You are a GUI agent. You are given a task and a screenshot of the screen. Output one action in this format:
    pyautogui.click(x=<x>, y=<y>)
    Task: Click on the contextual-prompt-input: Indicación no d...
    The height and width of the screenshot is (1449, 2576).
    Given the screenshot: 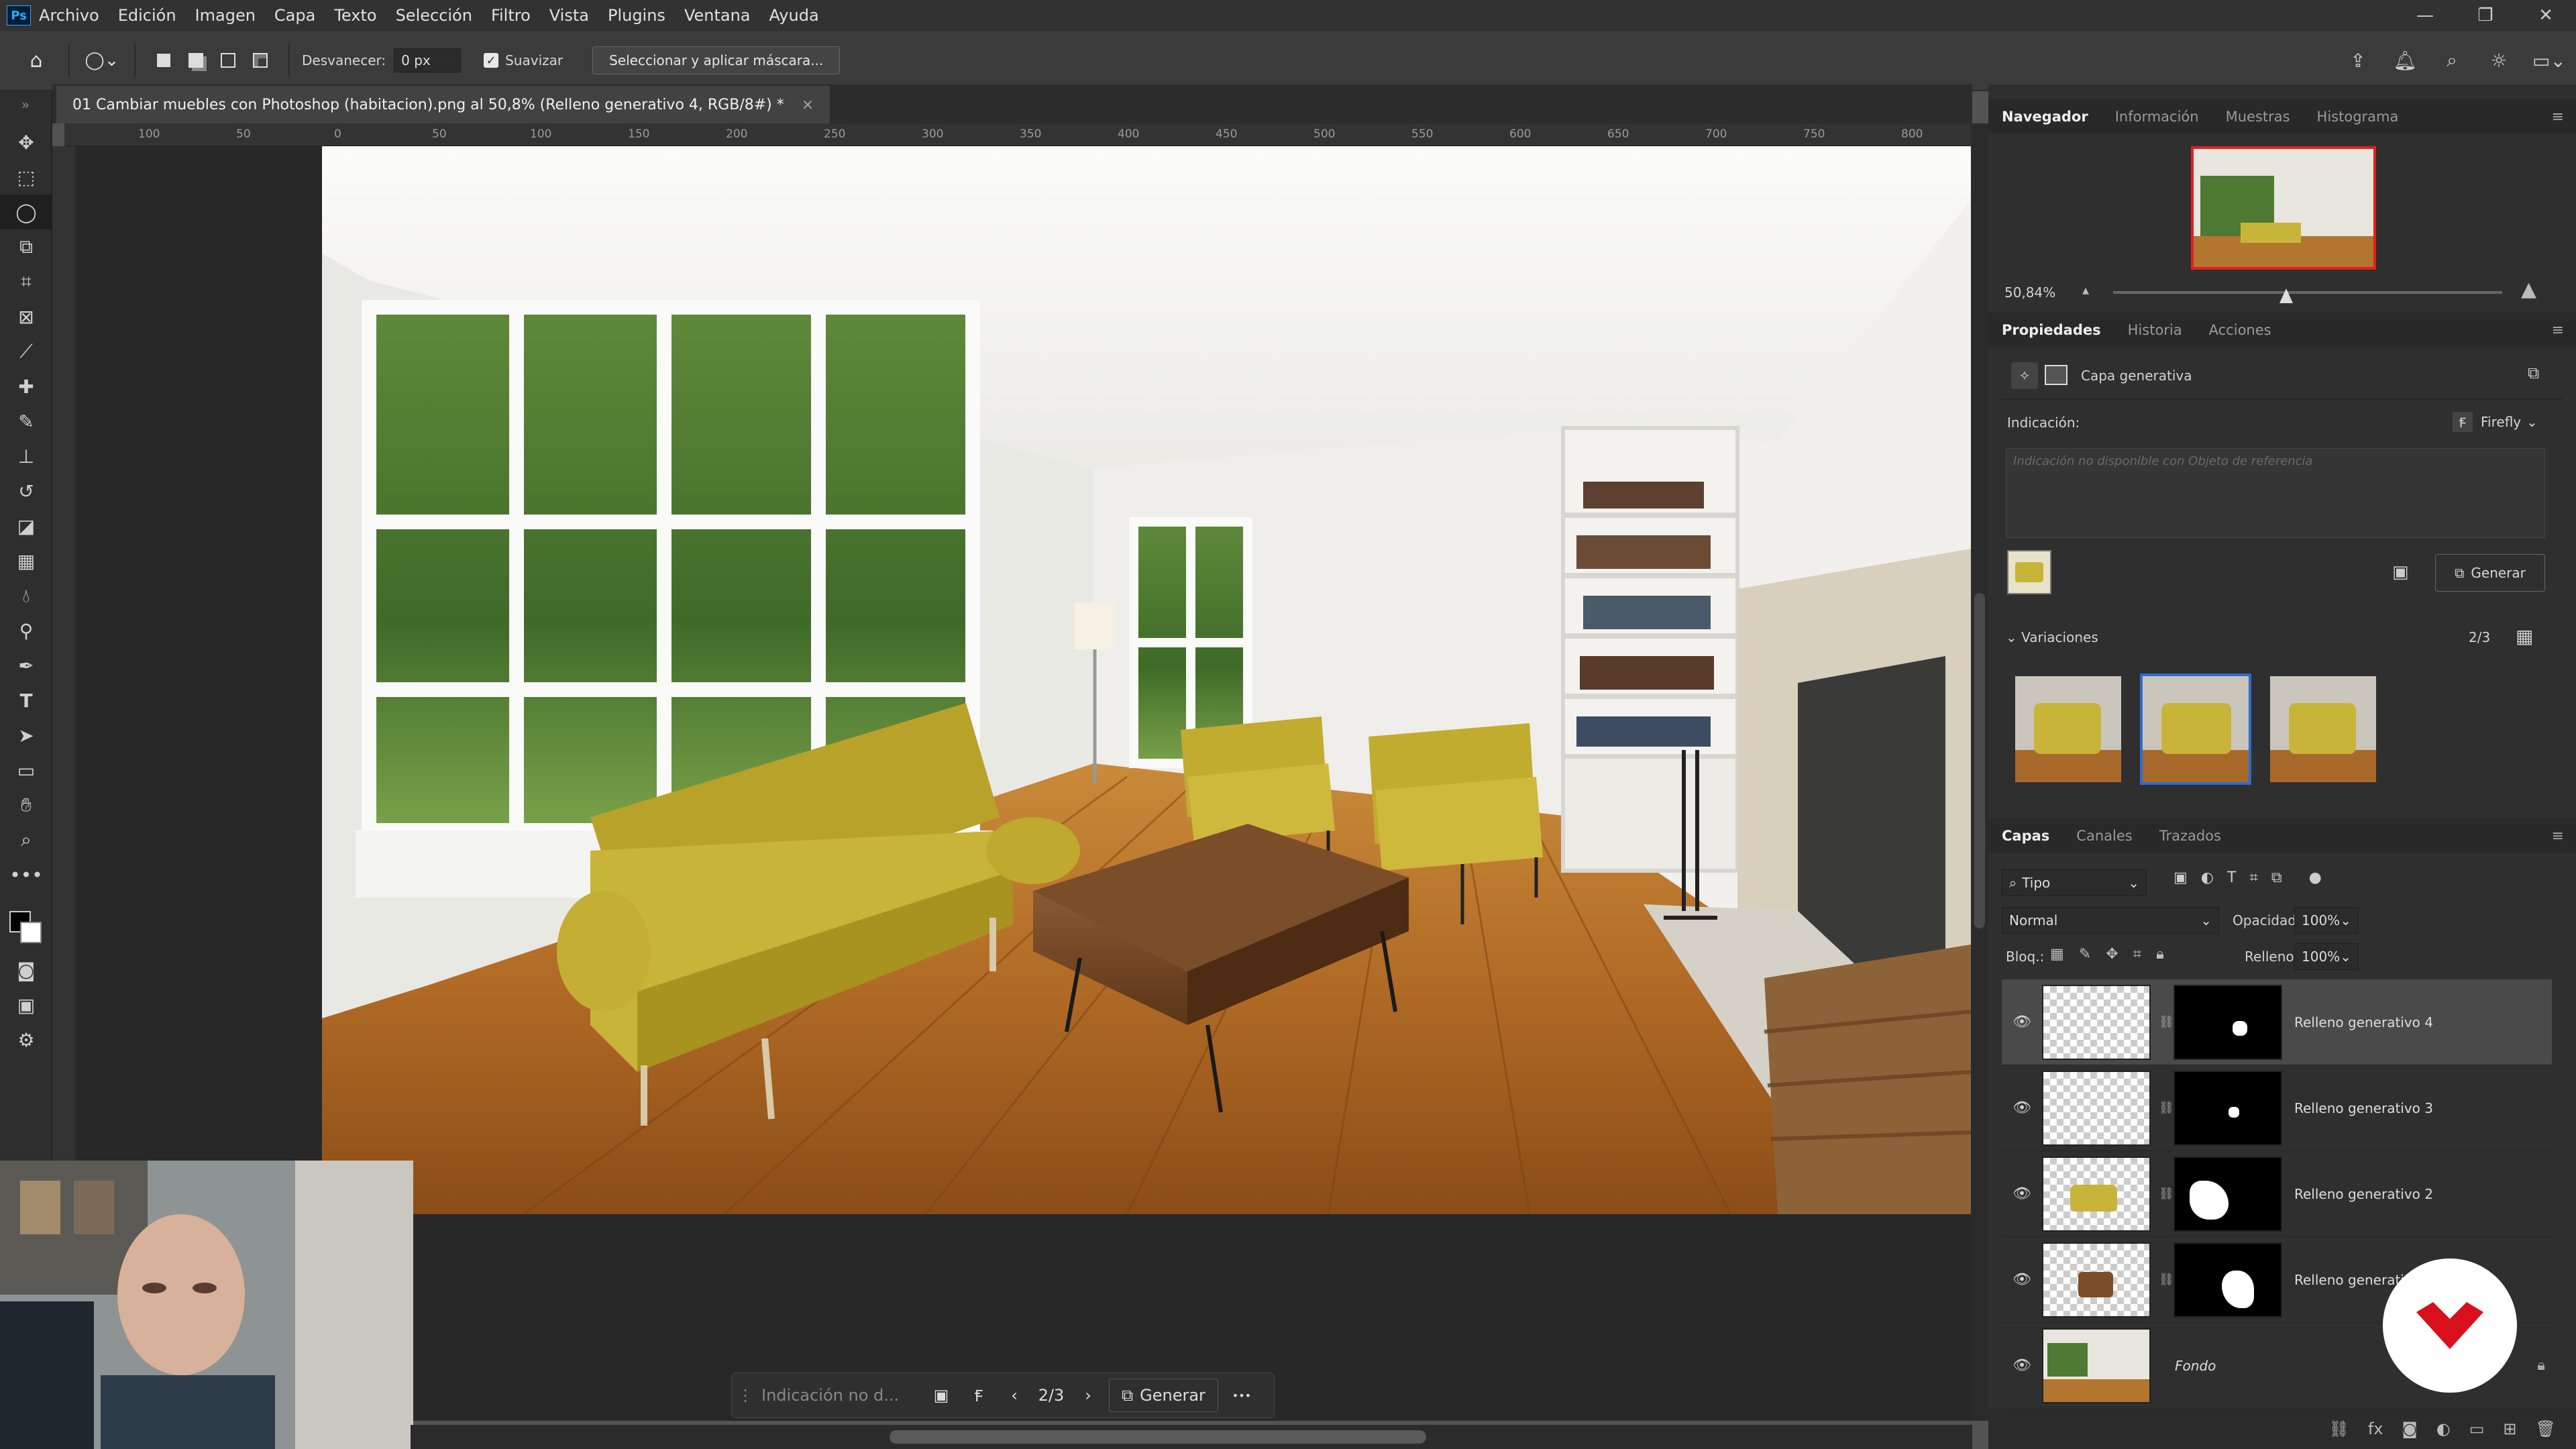 What is the action you would take?
    pyautogui.click(x=841, y=1395)
    